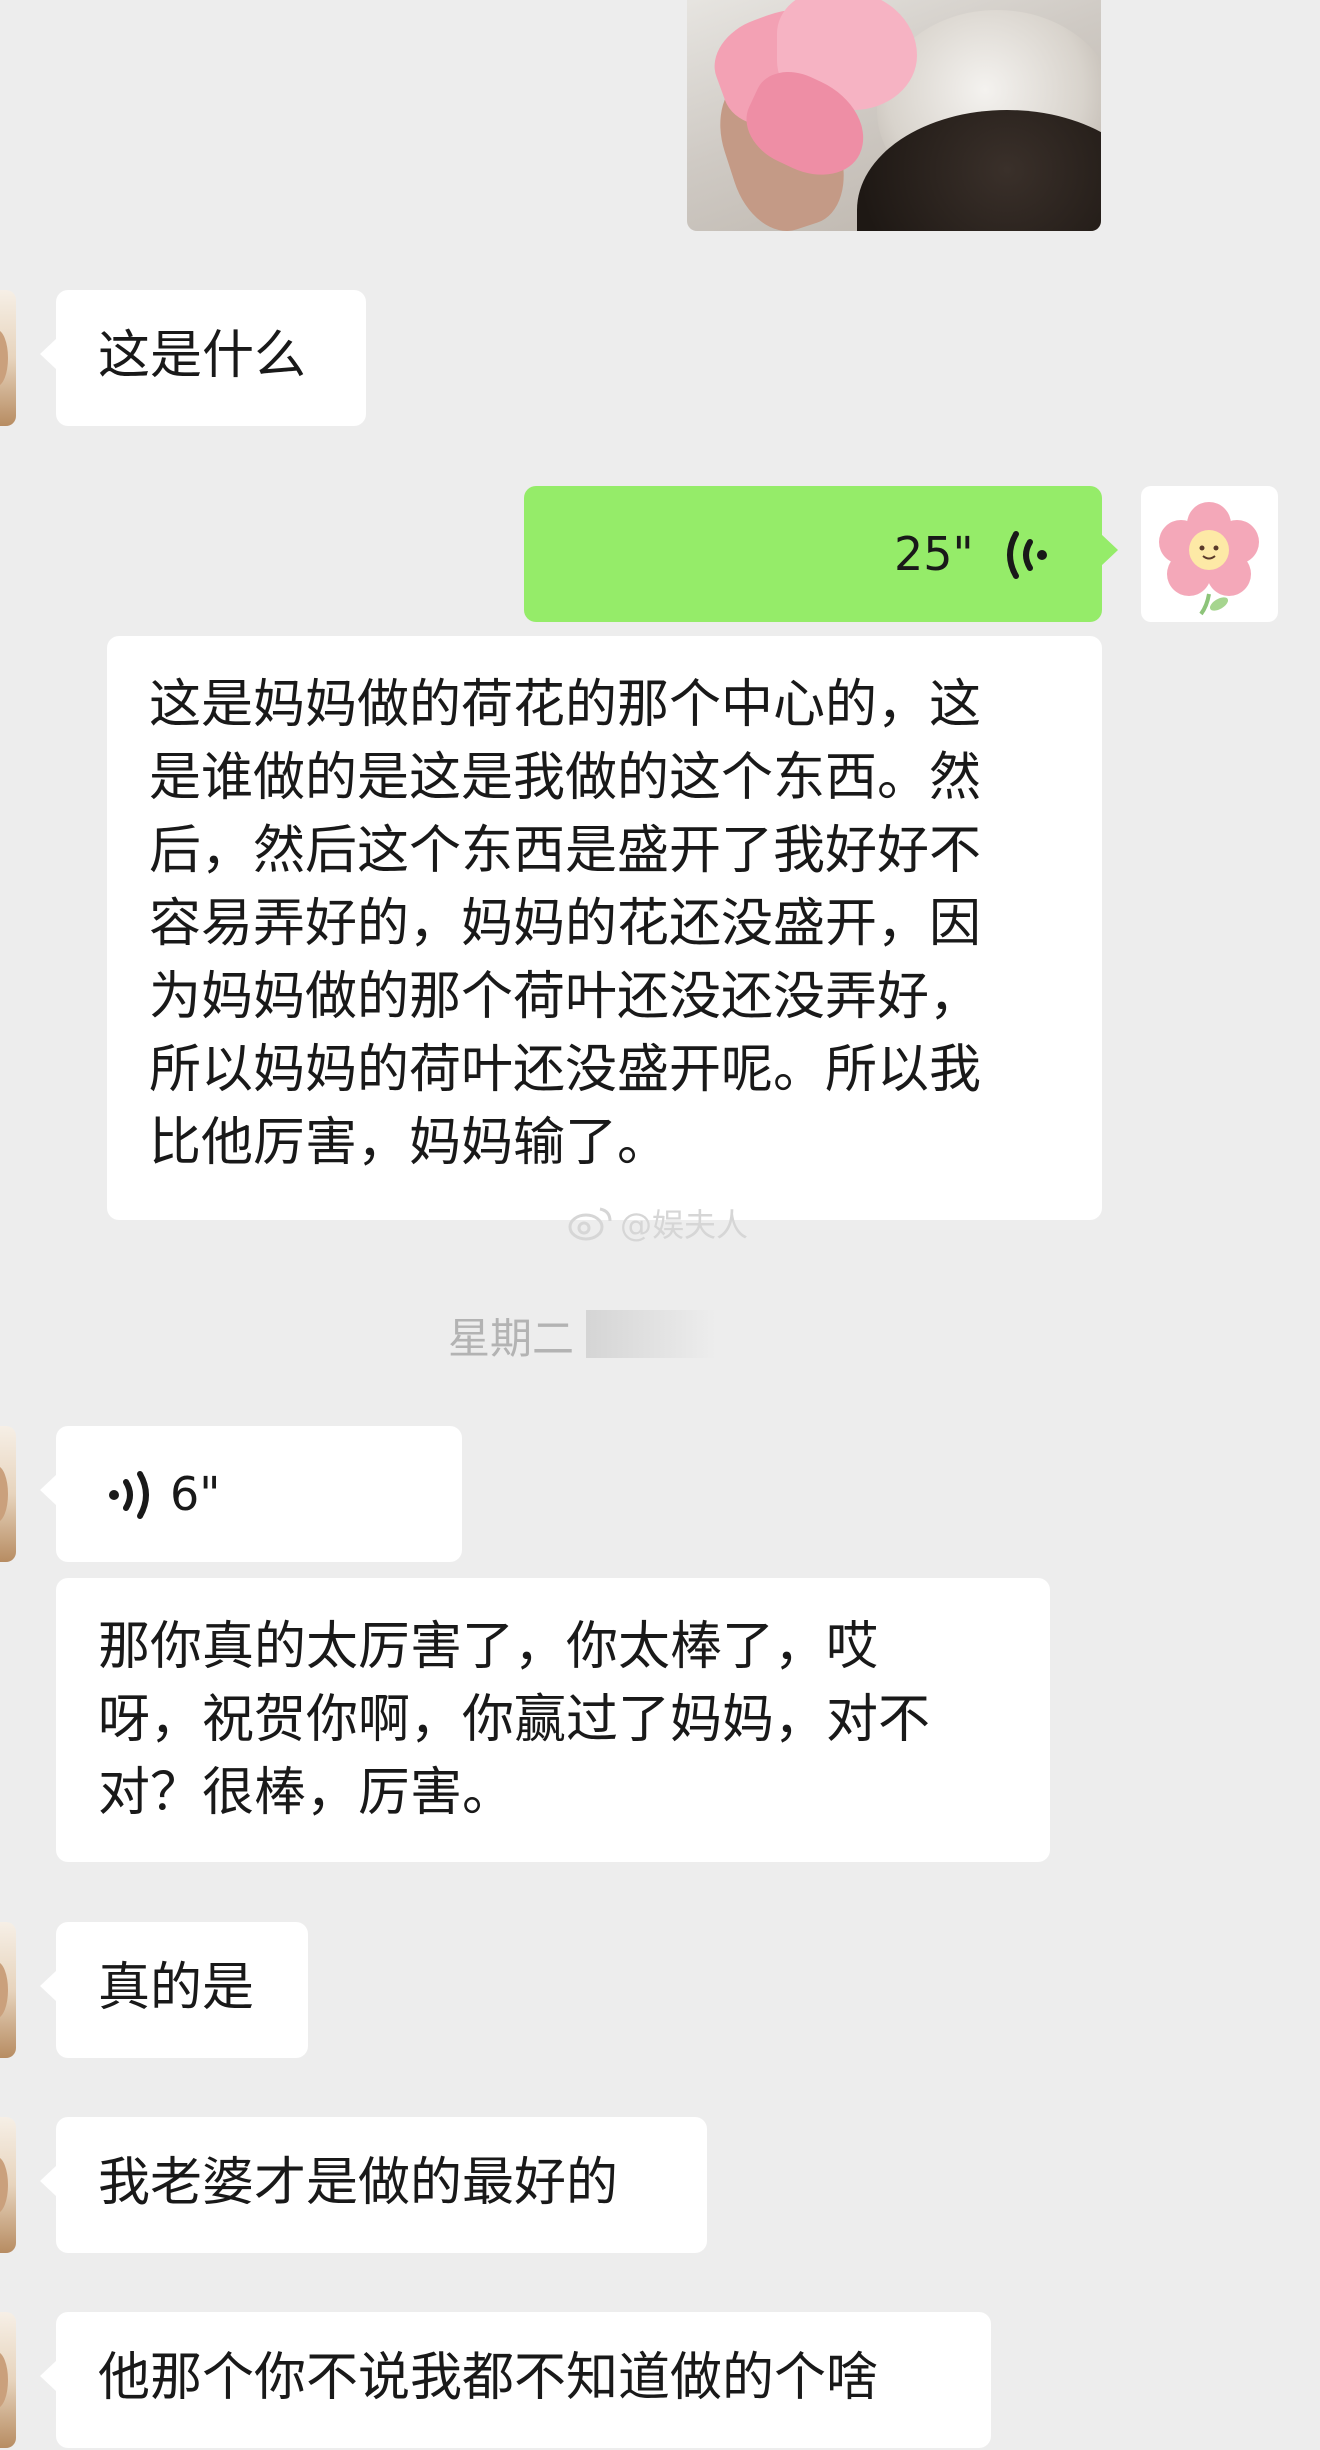 Image resolution: width=1320 pixels, height=2450 pixels. What do you see at coordinates (511, 1338) in the screenshot?
I see `timestamp: 星期二` at bounding box center [511, 1338].